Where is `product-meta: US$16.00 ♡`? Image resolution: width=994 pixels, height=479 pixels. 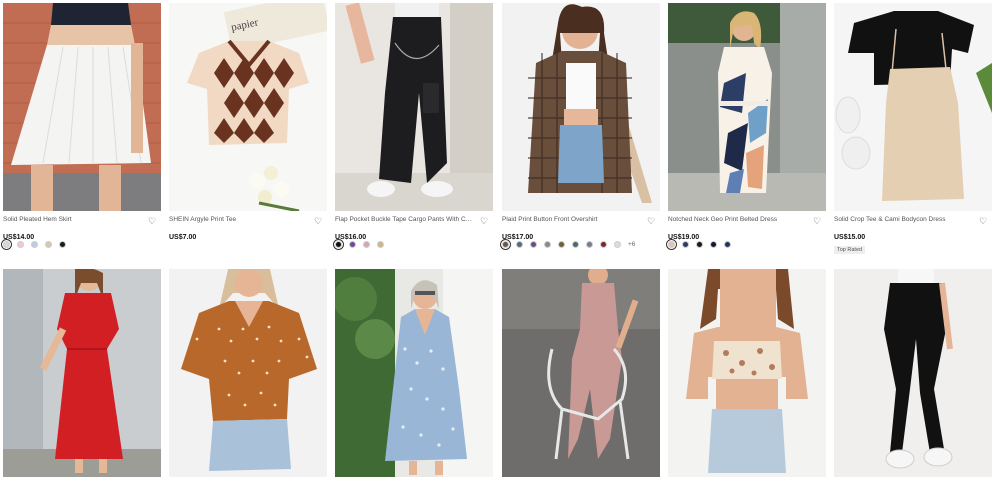 product-meta: US$16.00 ♡ is located at coordinates (414, 228).